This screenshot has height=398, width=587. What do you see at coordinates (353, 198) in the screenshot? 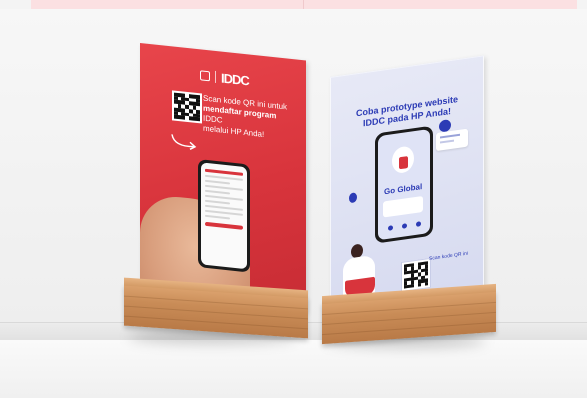
I see `lightbulb-icon` at bounding box center [353, 198].